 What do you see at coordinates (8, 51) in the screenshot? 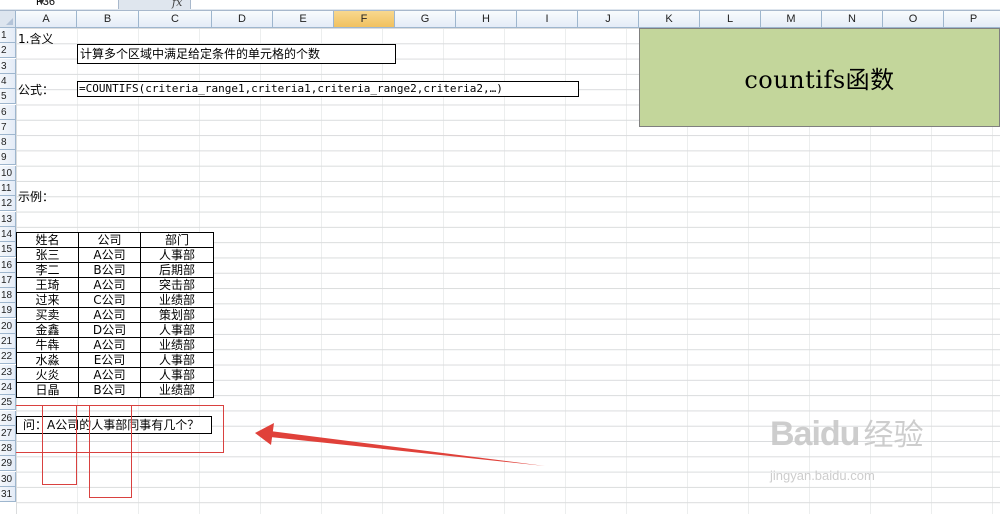
I see `row-header-2: 2` at bounding box center [8, 51].